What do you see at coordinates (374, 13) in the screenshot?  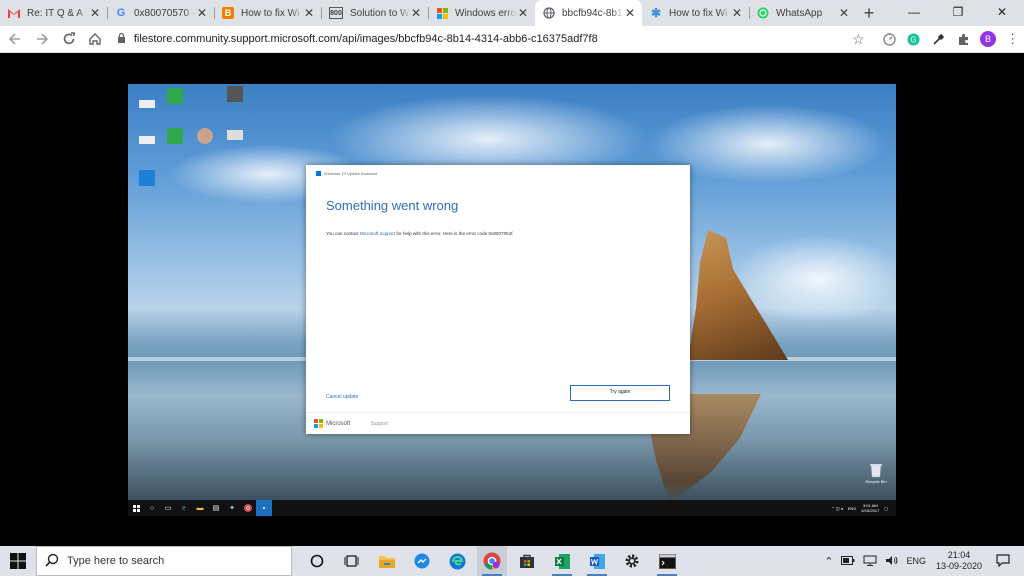 I see `tab-solution: 800 Solution to Wi ✕` at bounding box center [374, 13].